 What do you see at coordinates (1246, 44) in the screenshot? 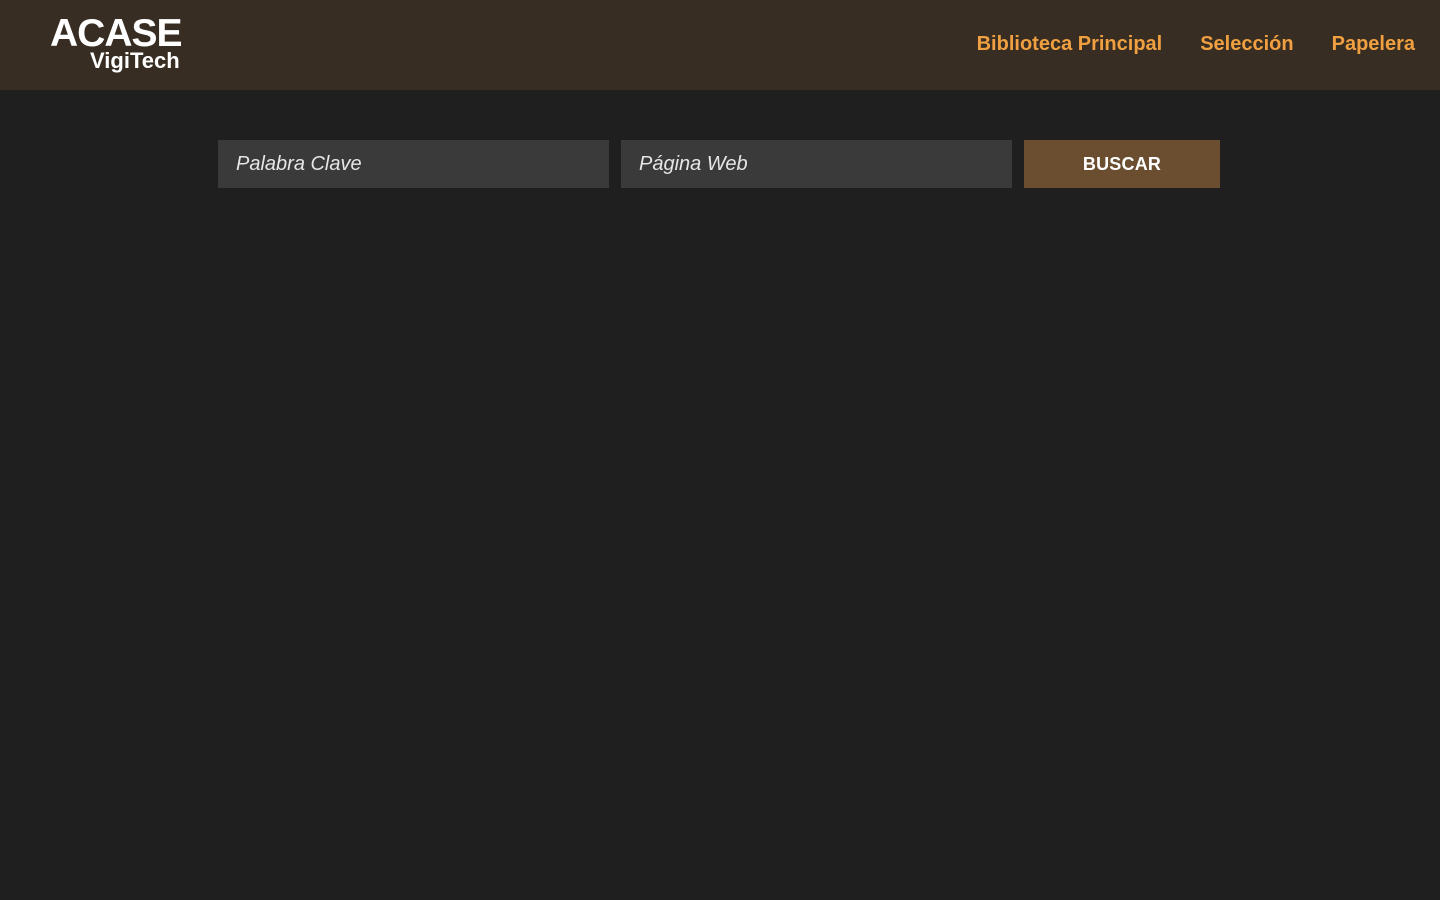
I see `nav-item-seleccion: Selección` at bounding box center [1246, 44].